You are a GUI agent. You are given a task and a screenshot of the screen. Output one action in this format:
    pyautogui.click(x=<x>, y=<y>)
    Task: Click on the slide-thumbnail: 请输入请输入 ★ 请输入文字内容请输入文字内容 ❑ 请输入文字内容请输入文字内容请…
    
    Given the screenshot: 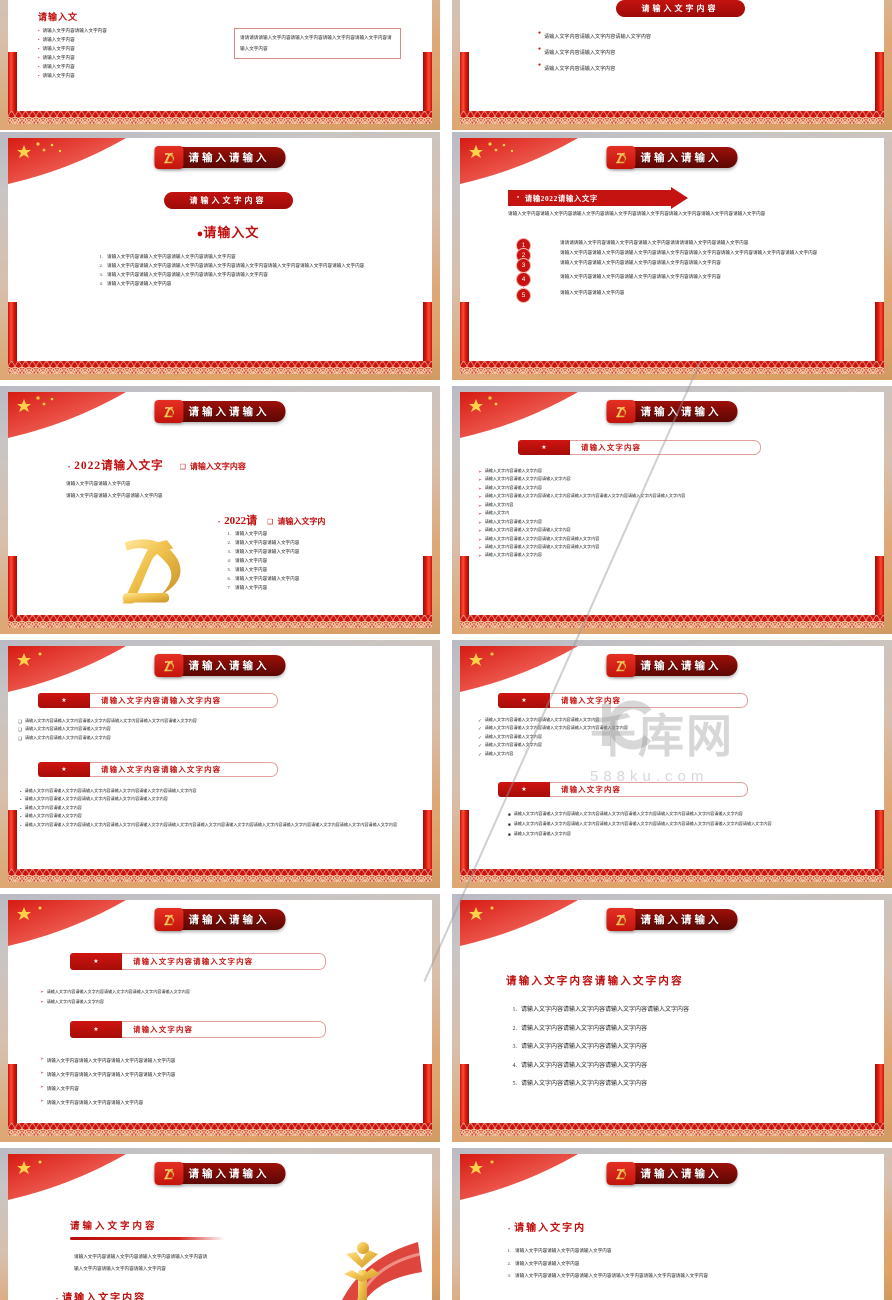 What is the action you would take?
    pyautogui.click(x=220, y=764)
    